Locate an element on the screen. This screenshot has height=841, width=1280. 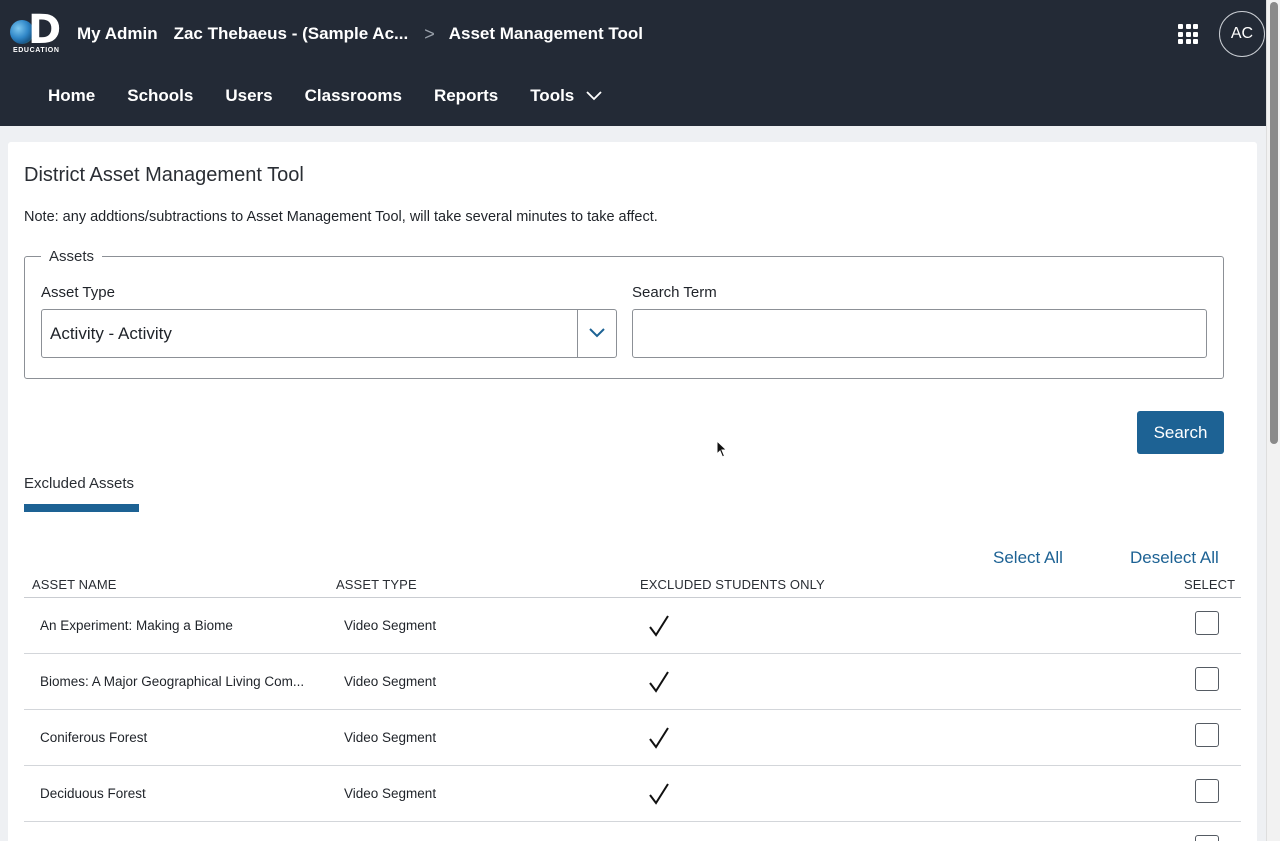
nav-schools: Schools is located at coordinates (160, 96).